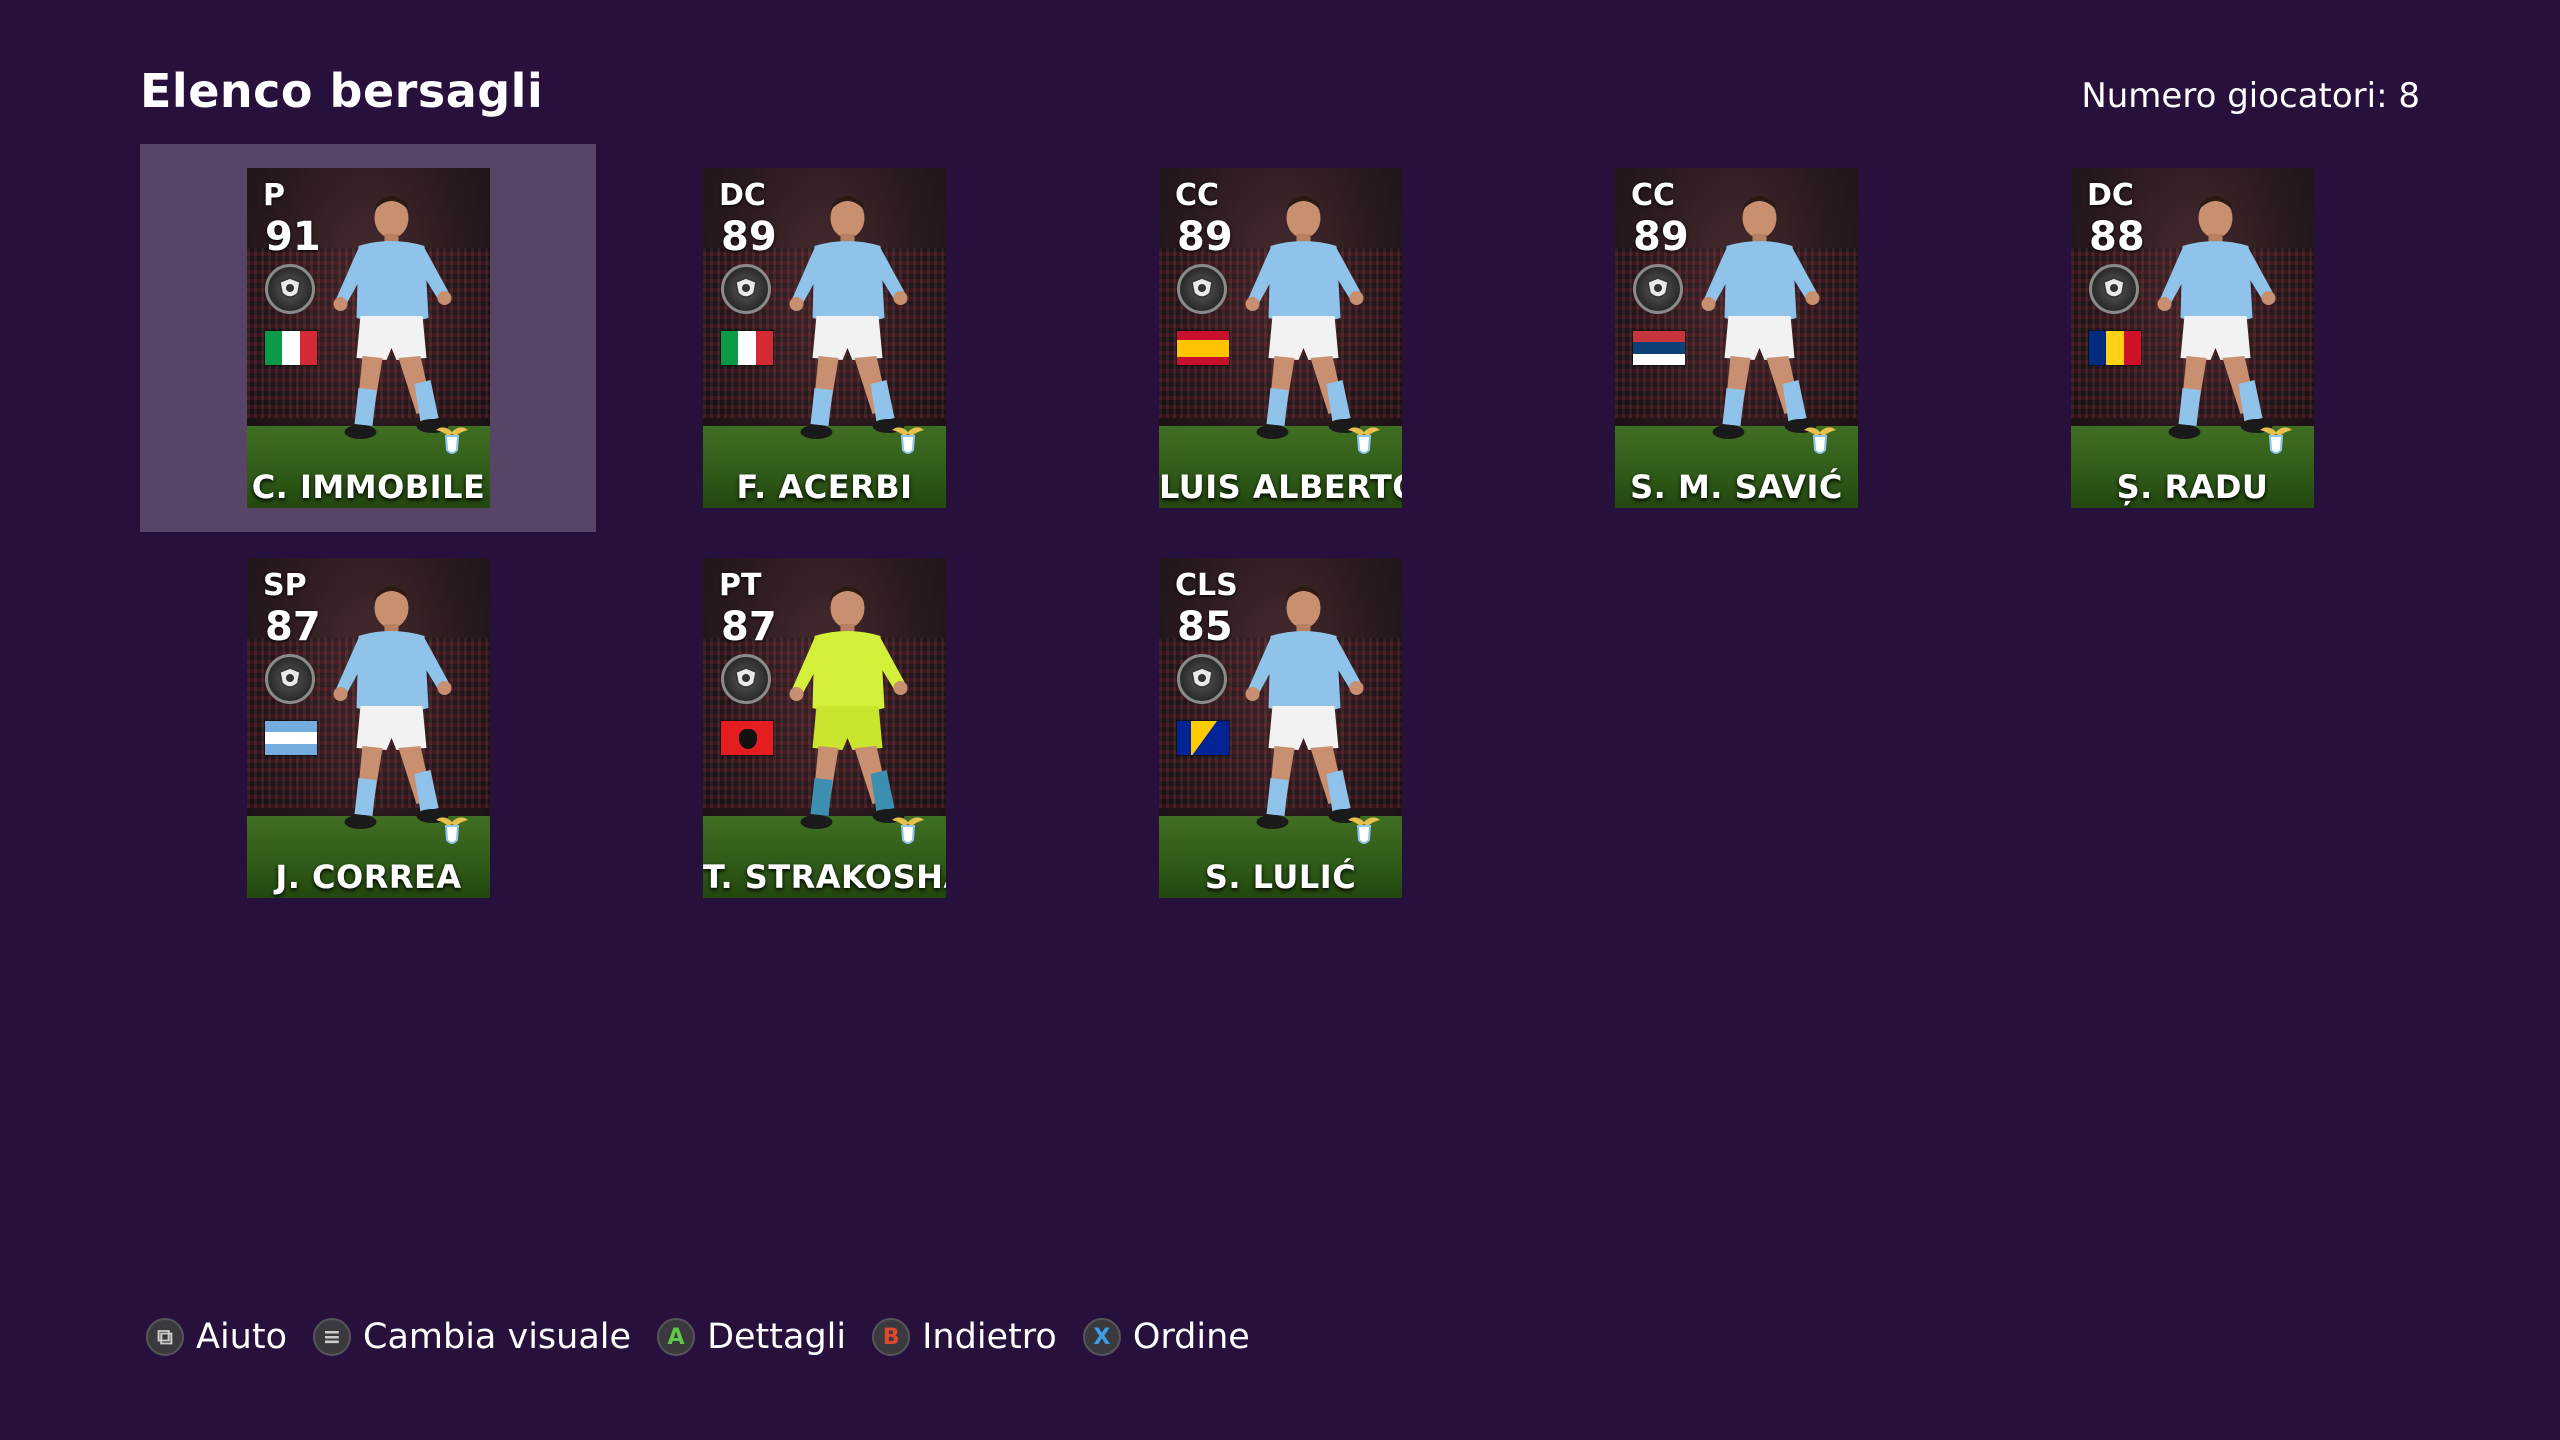  I want to click on player-slot: P 91 C. IMMOBILE, so click(368, 338).